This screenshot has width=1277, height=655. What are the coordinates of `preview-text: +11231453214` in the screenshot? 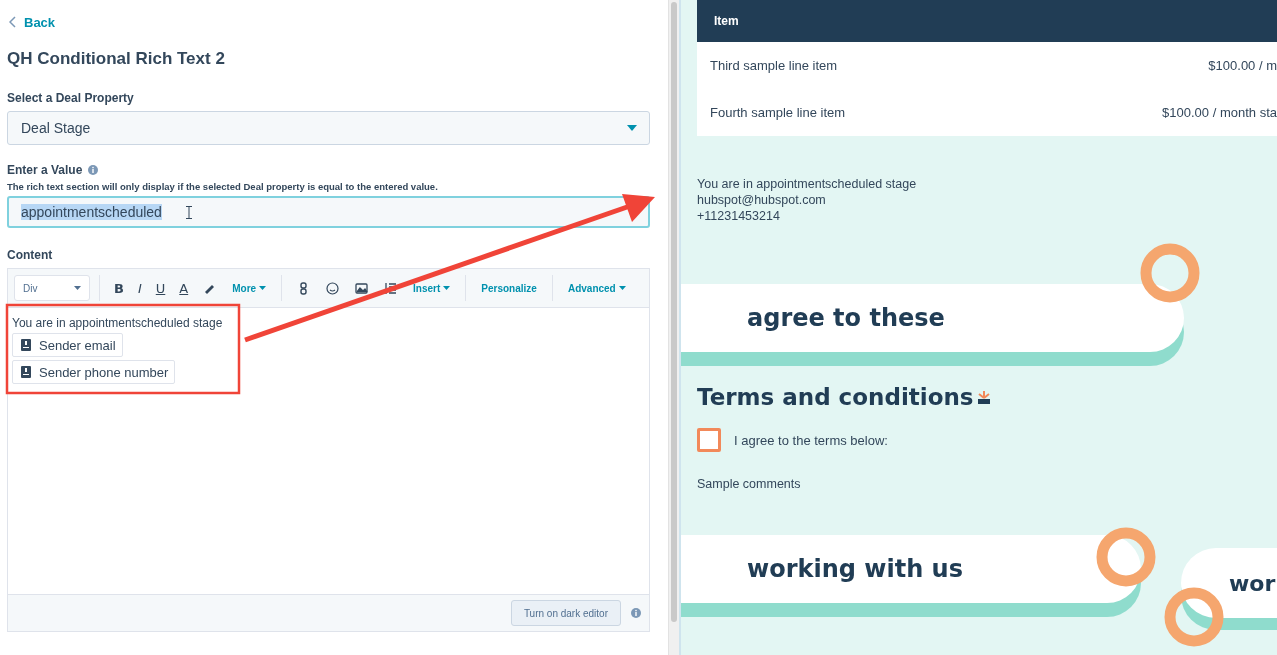 It's located at (739, 216).